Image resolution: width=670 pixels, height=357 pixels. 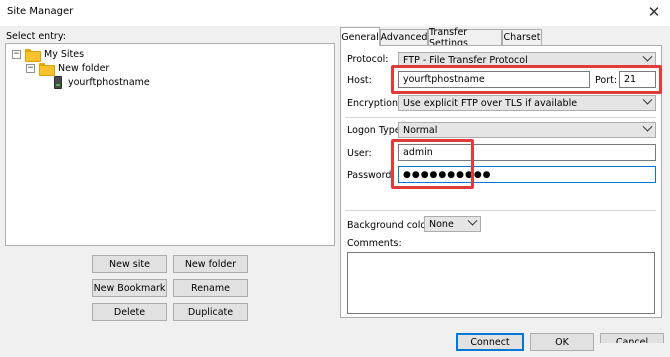 What do you see at coordinates (58, 82) in the screenshot?
I see `server-icon` at bounding box center [58, 82].